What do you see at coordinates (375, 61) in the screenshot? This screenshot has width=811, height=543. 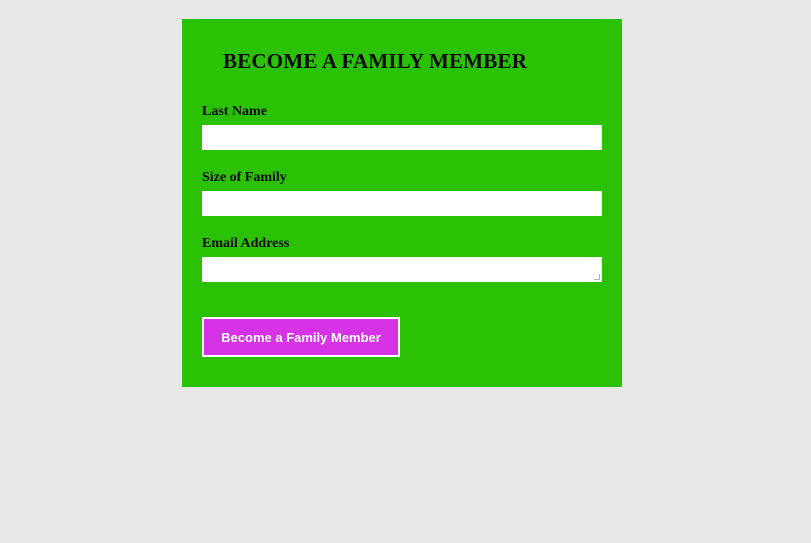 I see `form-title: BECOME A FAMILY MEMBER` at bounding box center [375, 61].